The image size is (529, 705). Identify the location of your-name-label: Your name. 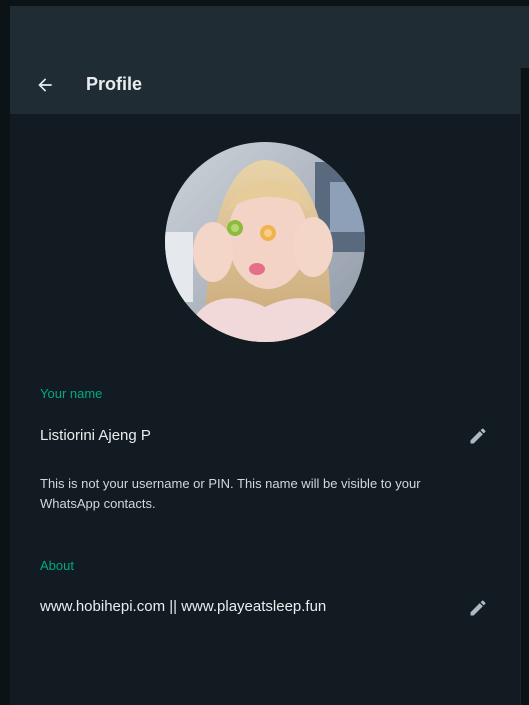
(71, 393).